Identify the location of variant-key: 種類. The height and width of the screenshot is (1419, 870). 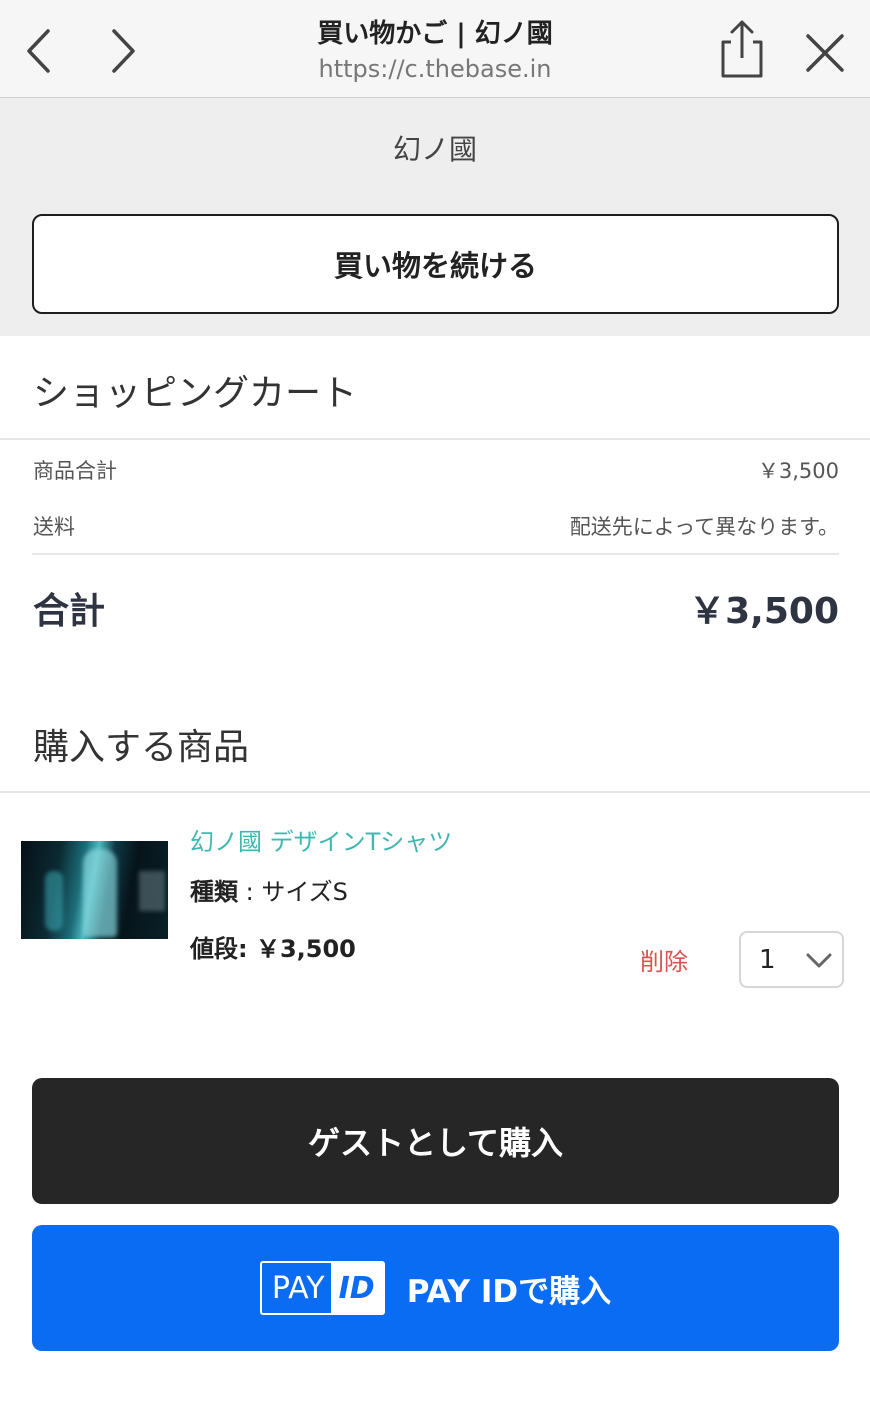
(214, 892).